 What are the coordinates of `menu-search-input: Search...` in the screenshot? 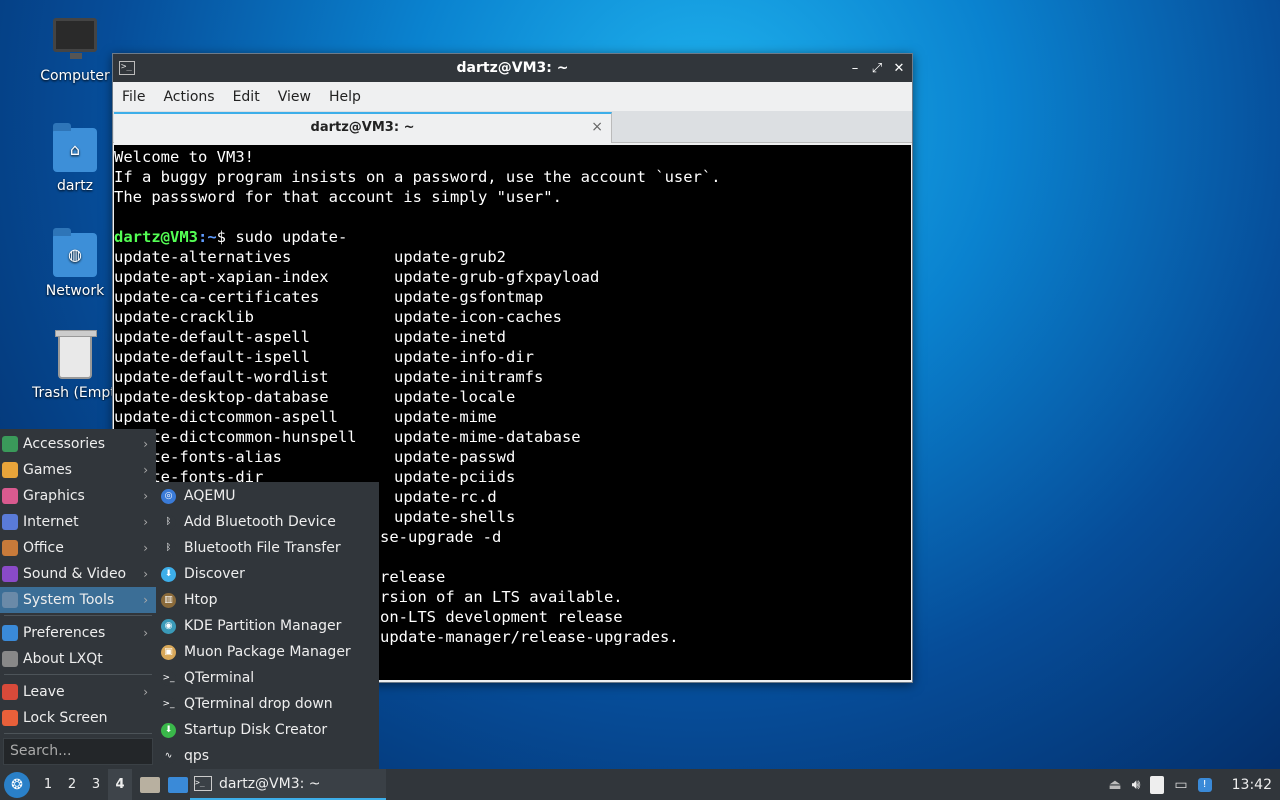 It's located at (78, 751).